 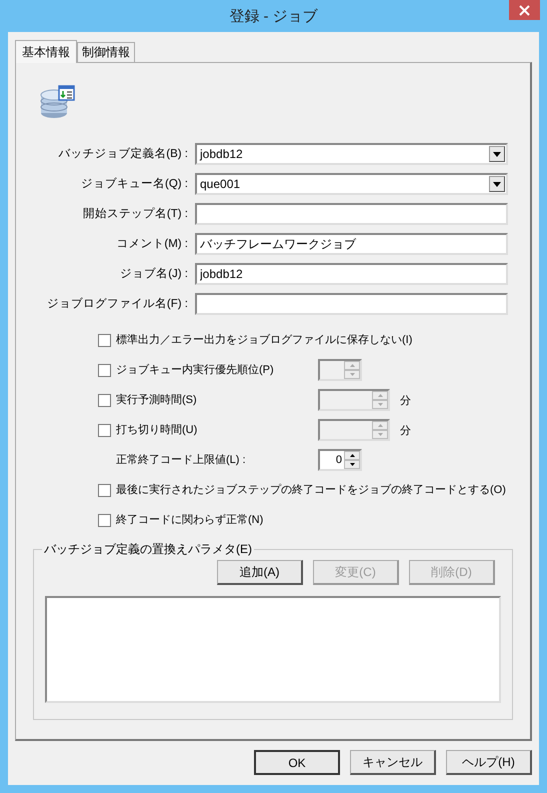 What do you see at coordinates (351, 274) in the screenshot?
I see `input-field: jobdb12` at bounding box center [351, 274].